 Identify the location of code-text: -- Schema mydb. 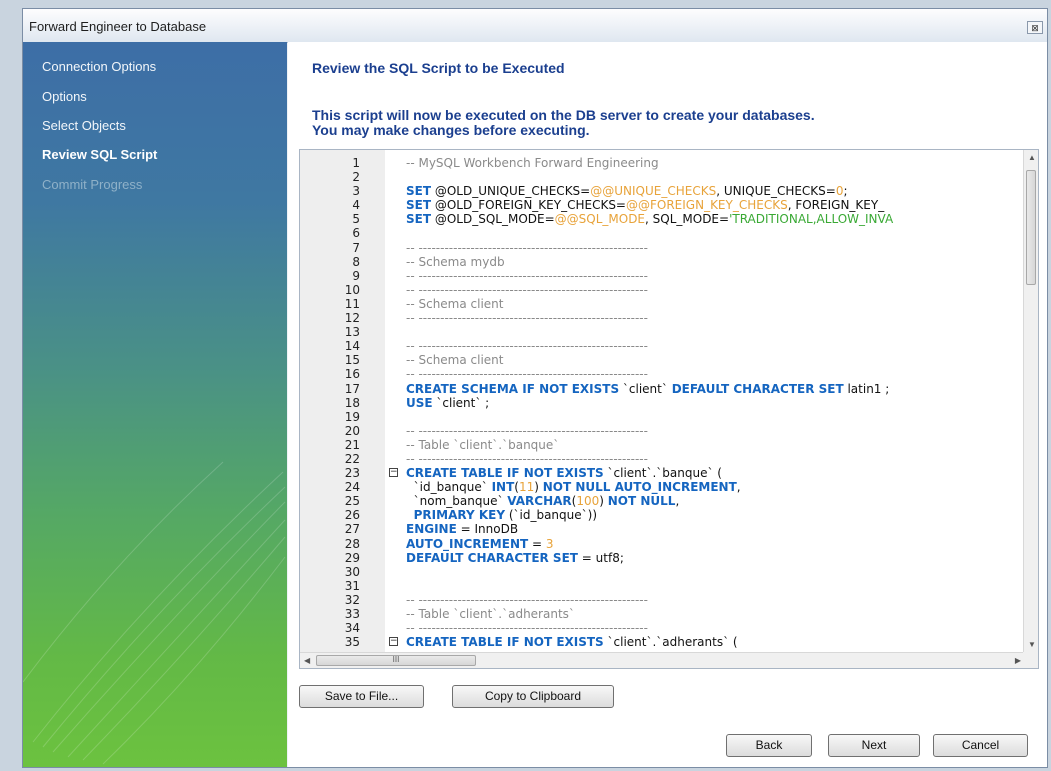
(455, 262).